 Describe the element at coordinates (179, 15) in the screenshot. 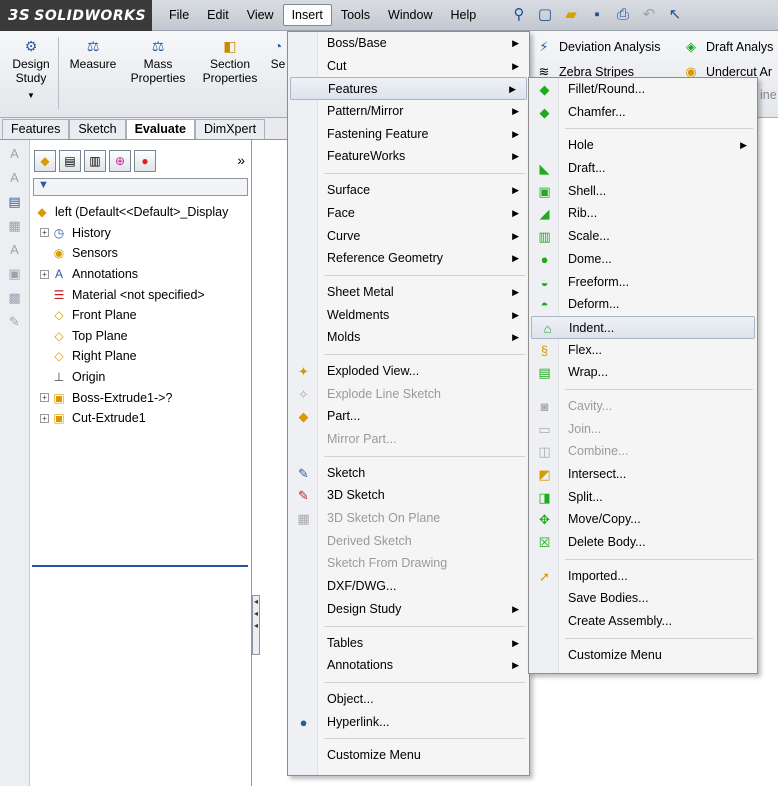

I see `menu-file: File` at that location.